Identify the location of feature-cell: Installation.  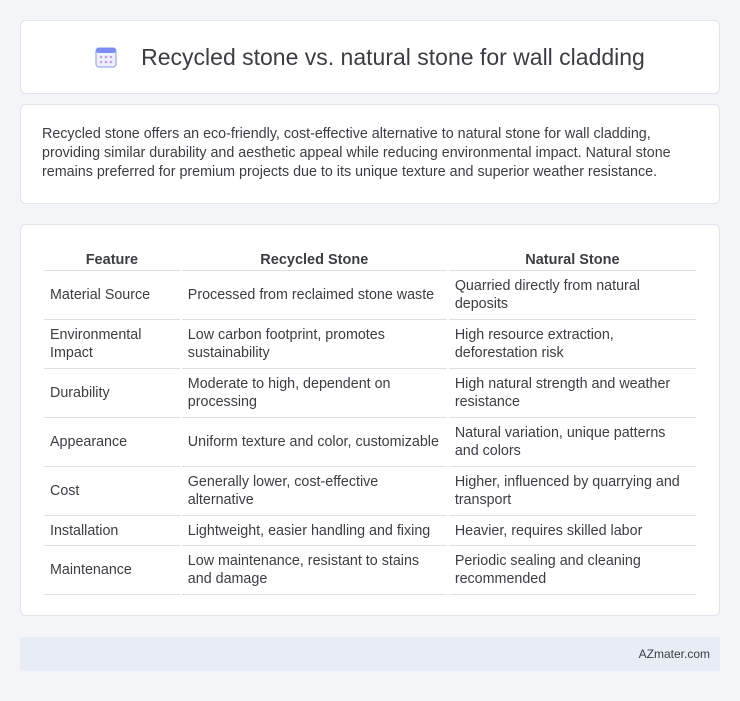
(112, 531).